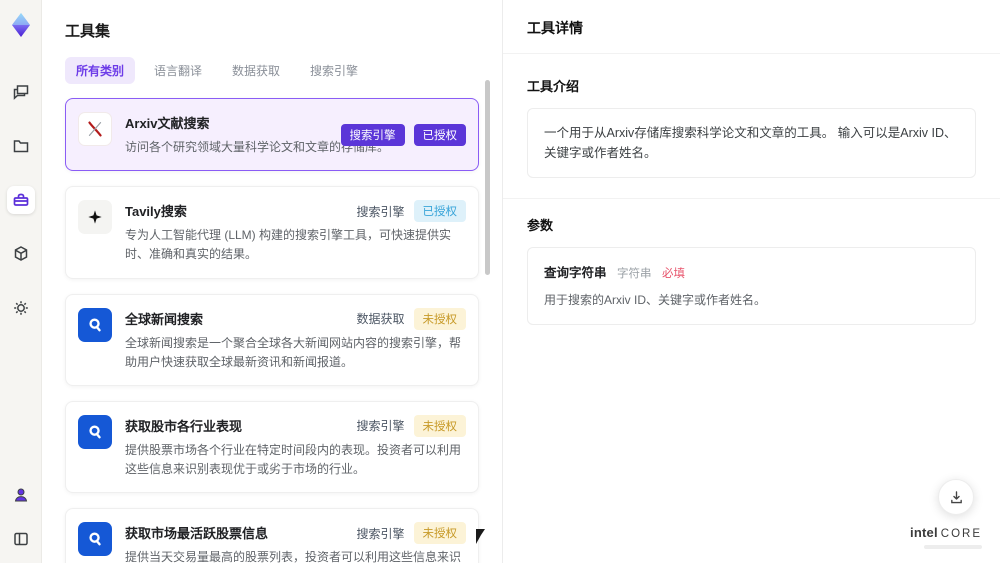 This screenshot has width=1000, height=563. Describe the element at coordinates (95, 217) in the screenshot. I see `tavily-sparkle-icon` at that location.